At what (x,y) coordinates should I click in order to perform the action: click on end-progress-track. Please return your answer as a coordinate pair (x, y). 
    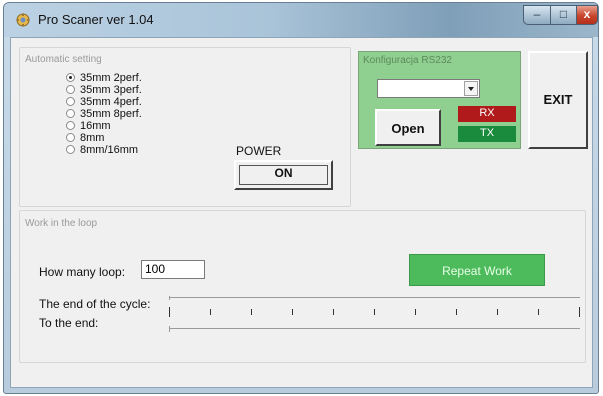
    Looking at the image, I should click on (374, 329).